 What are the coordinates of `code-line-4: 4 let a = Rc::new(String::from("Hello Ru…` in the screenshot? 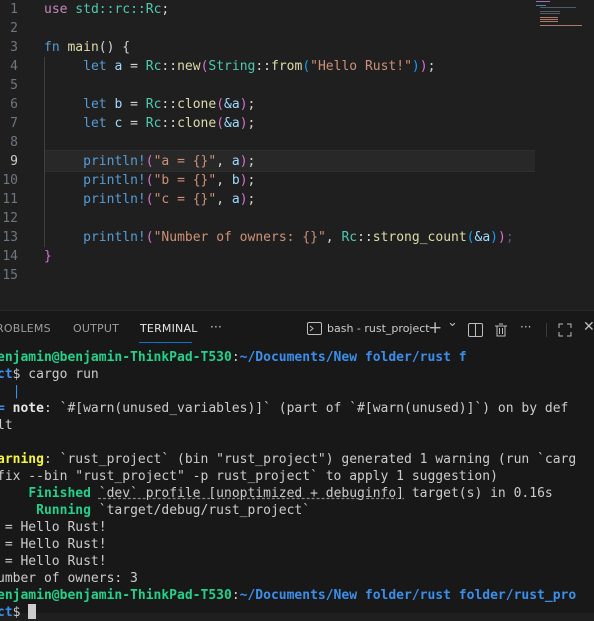 It's located at (297, 66).